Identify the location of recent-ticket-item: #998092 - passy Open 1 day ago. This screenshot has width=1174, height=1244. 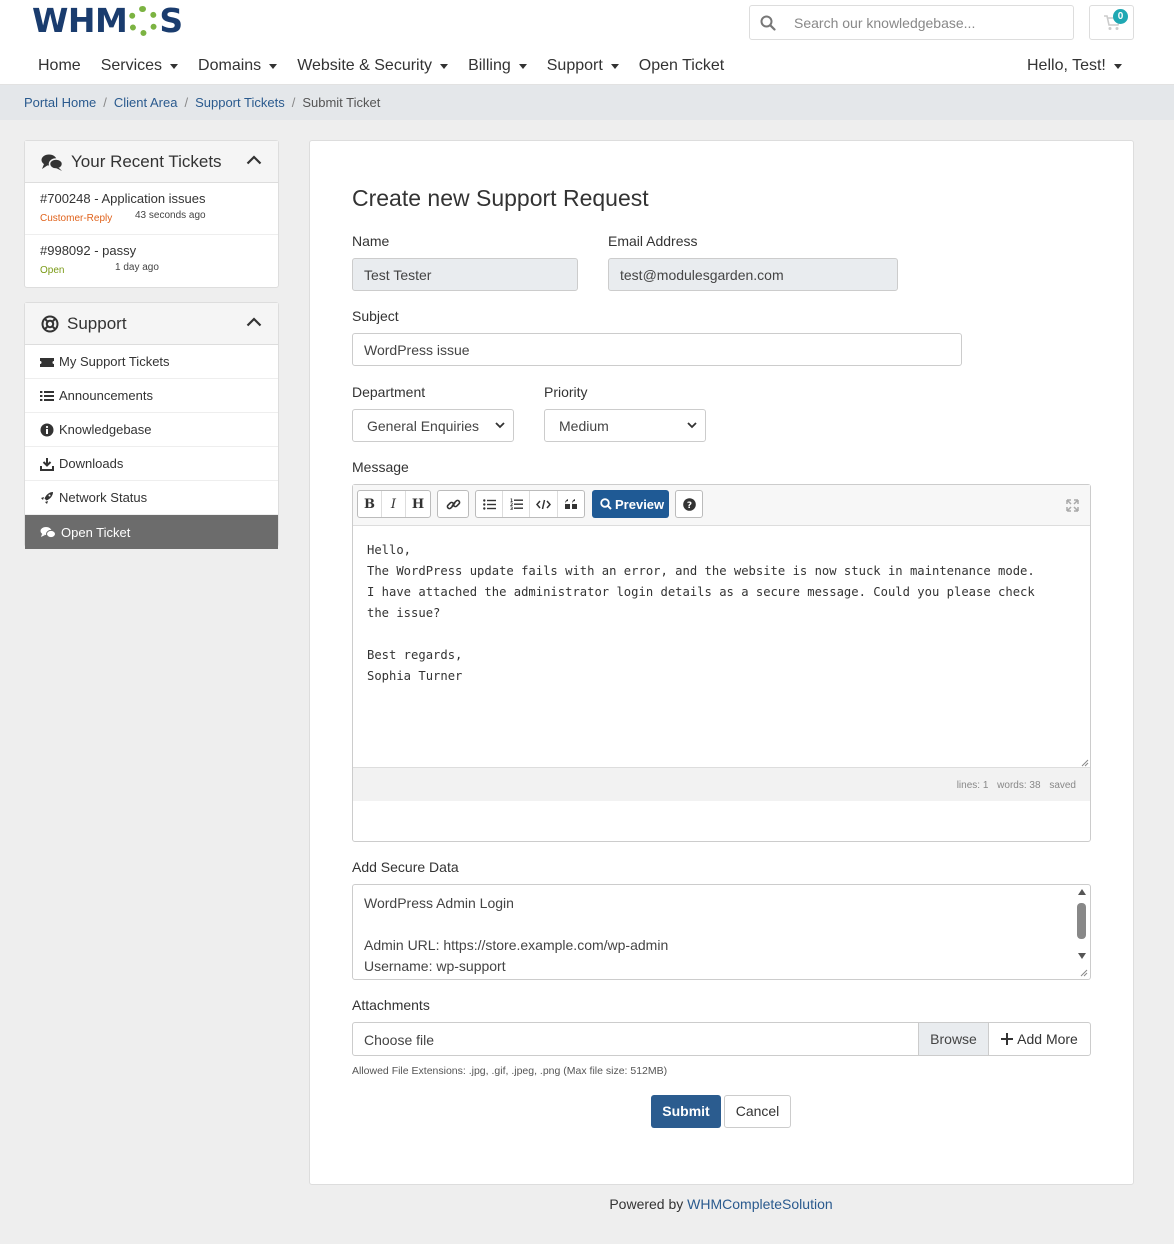
(151, 261).